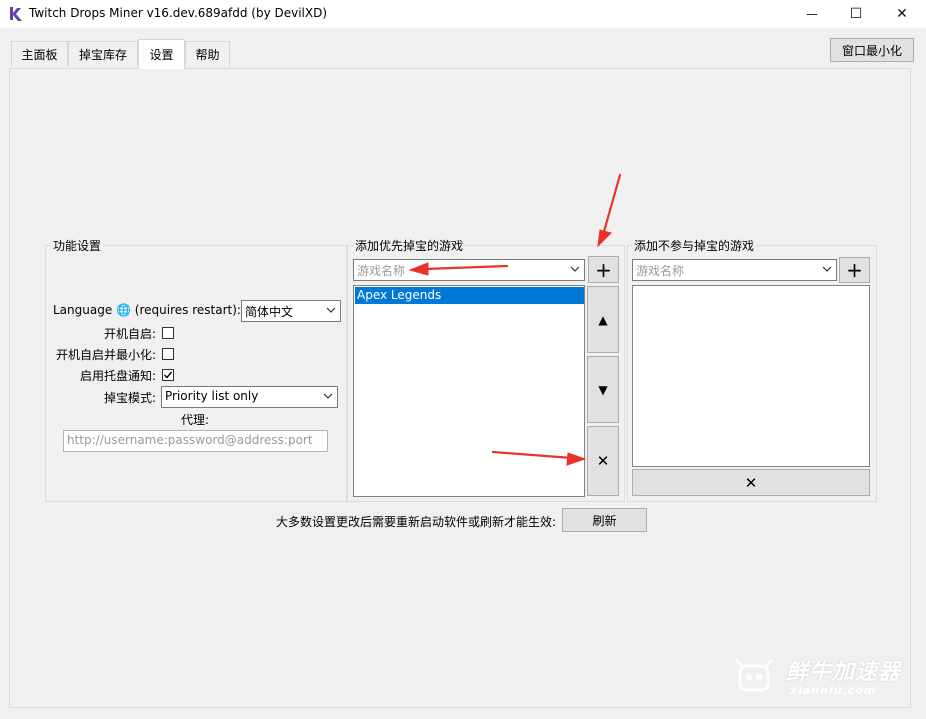 The width and height of the screenshot is (926, 719). Describe the element at coordinates (469, 270) in the screenshot. I see `priority-game-input: 游戏名称` at that location.